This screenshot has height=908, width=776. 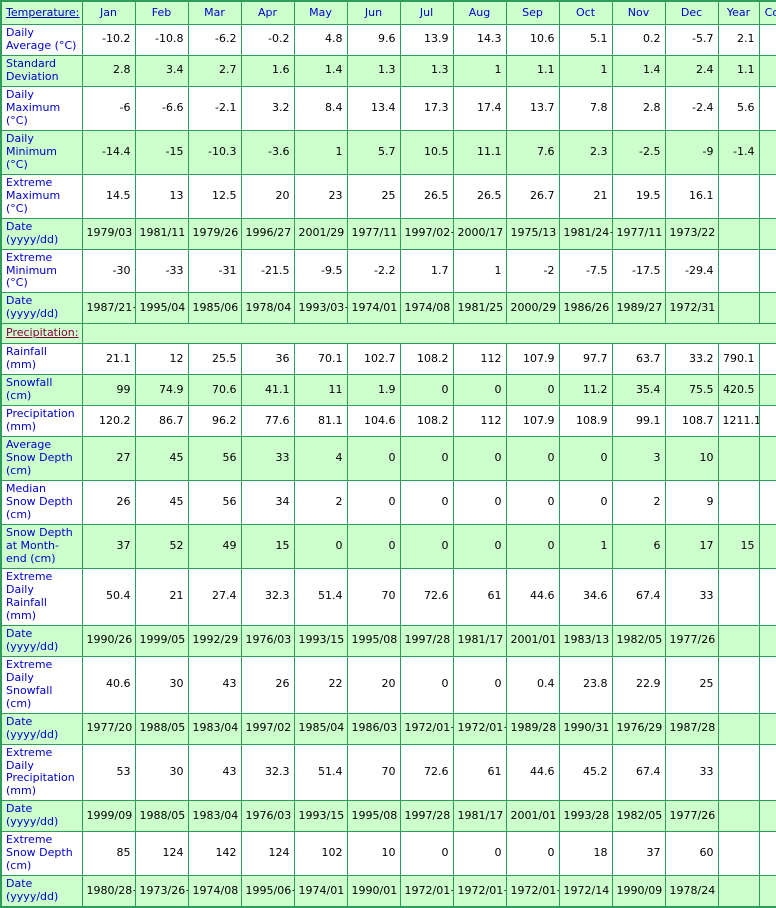 I want to click on cell-value: 7.6, so click(x=532, y=152).